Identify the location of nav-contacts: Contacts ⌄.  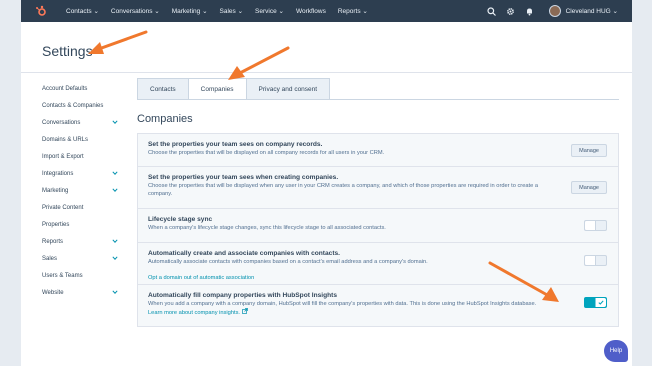
(82, 11).